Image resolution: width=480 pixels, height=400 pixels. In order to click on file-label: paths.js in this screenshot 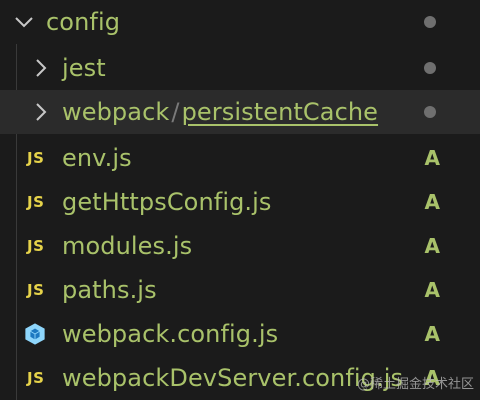, I will do `click(109, 290)`.